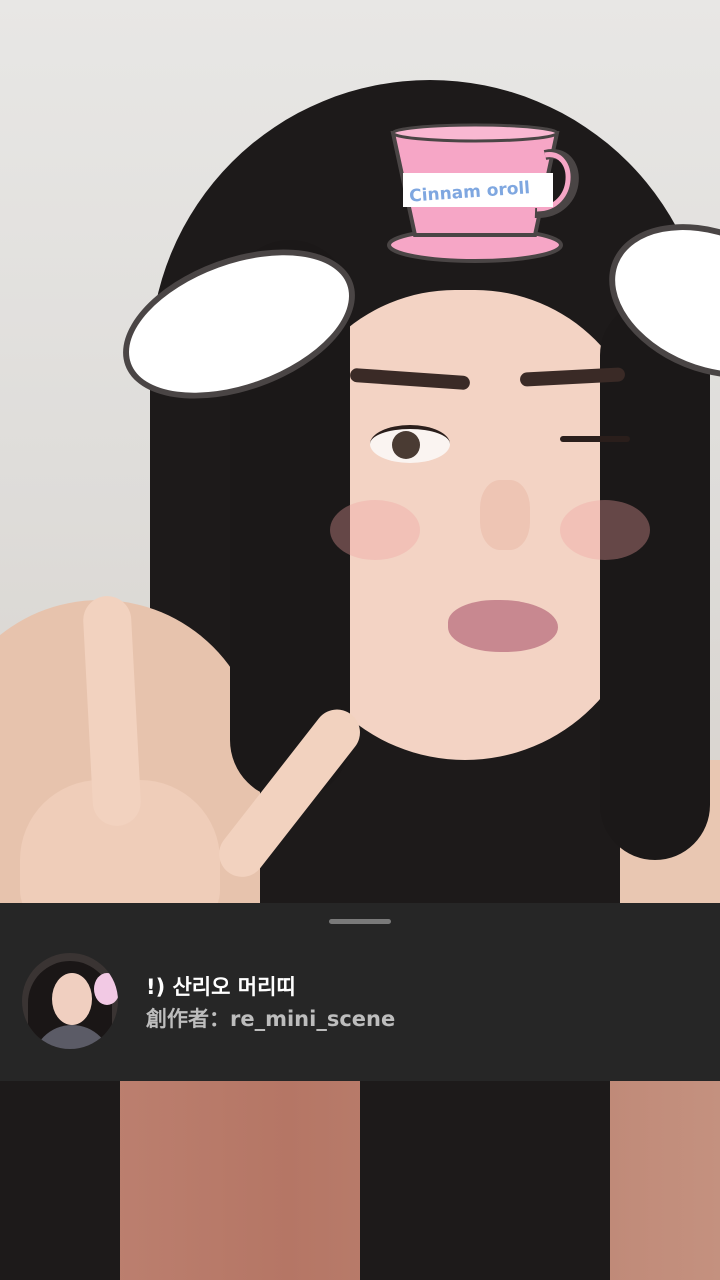 This screenshot has height=1280, width=720. Describe the element at coordinates (483, 193) in the screenshot. I see `filter-teacup-icon: Cinnam oroll` at that location.